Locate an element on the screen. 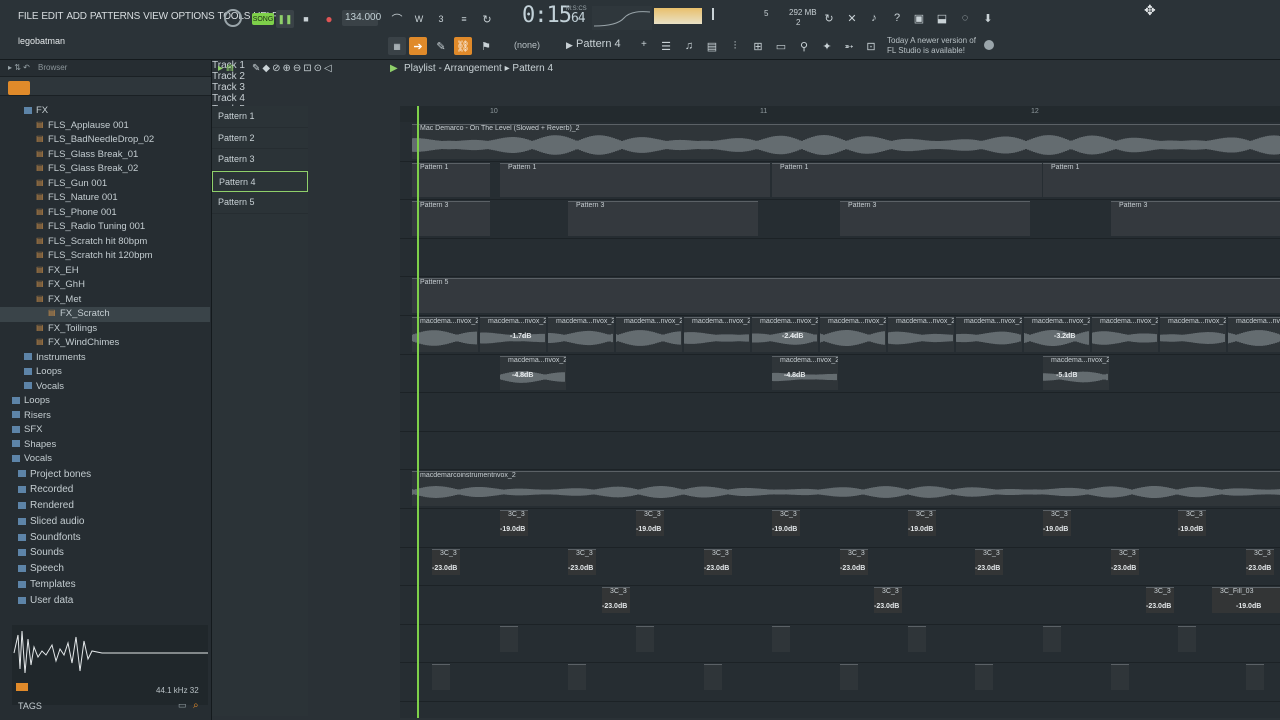  song-mode-toggle: SONG is located at coordinates (263, 19).